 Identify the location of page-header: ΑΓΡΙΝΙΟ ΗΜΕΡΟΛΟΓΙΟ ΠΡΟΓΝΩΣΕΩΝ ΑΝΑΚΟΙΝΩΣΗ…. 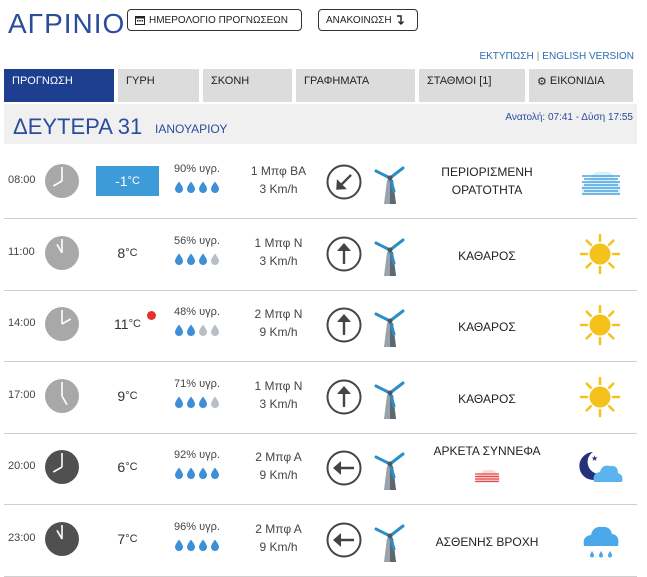
(323, 31).